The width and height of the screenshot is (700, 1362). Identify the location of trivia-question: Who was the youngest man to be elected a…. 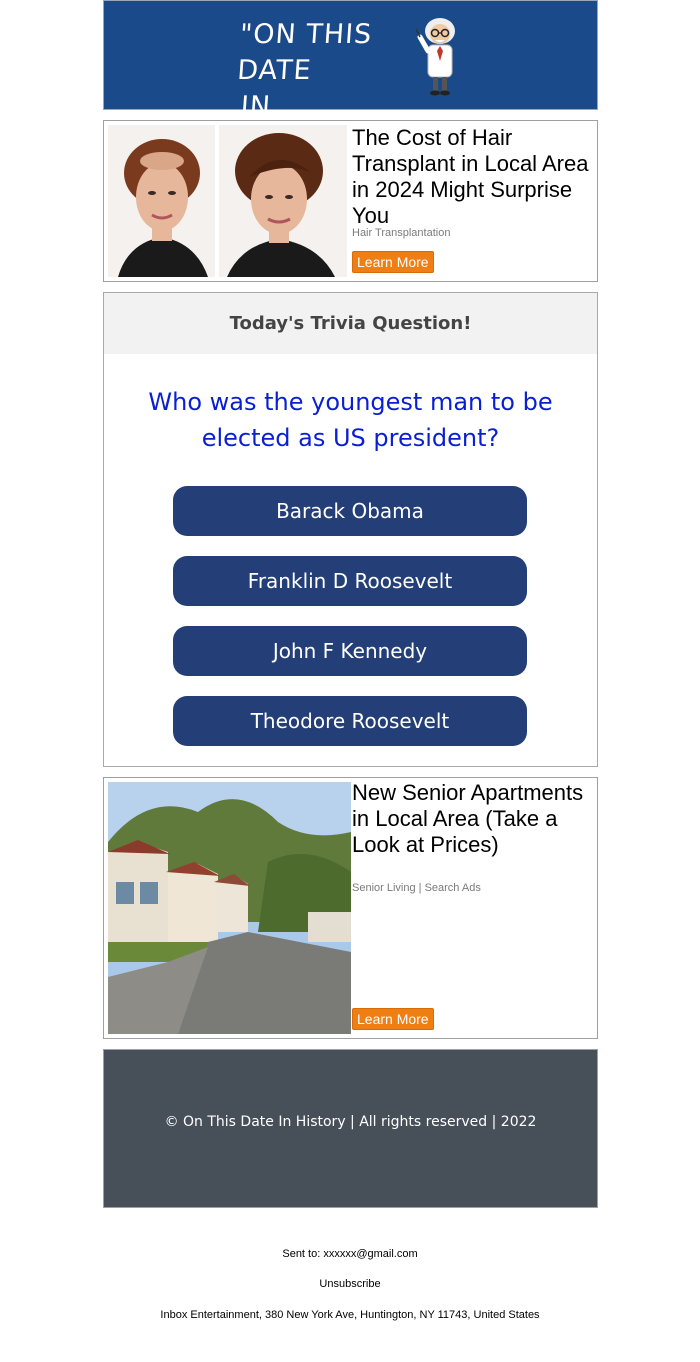
(350, 420).